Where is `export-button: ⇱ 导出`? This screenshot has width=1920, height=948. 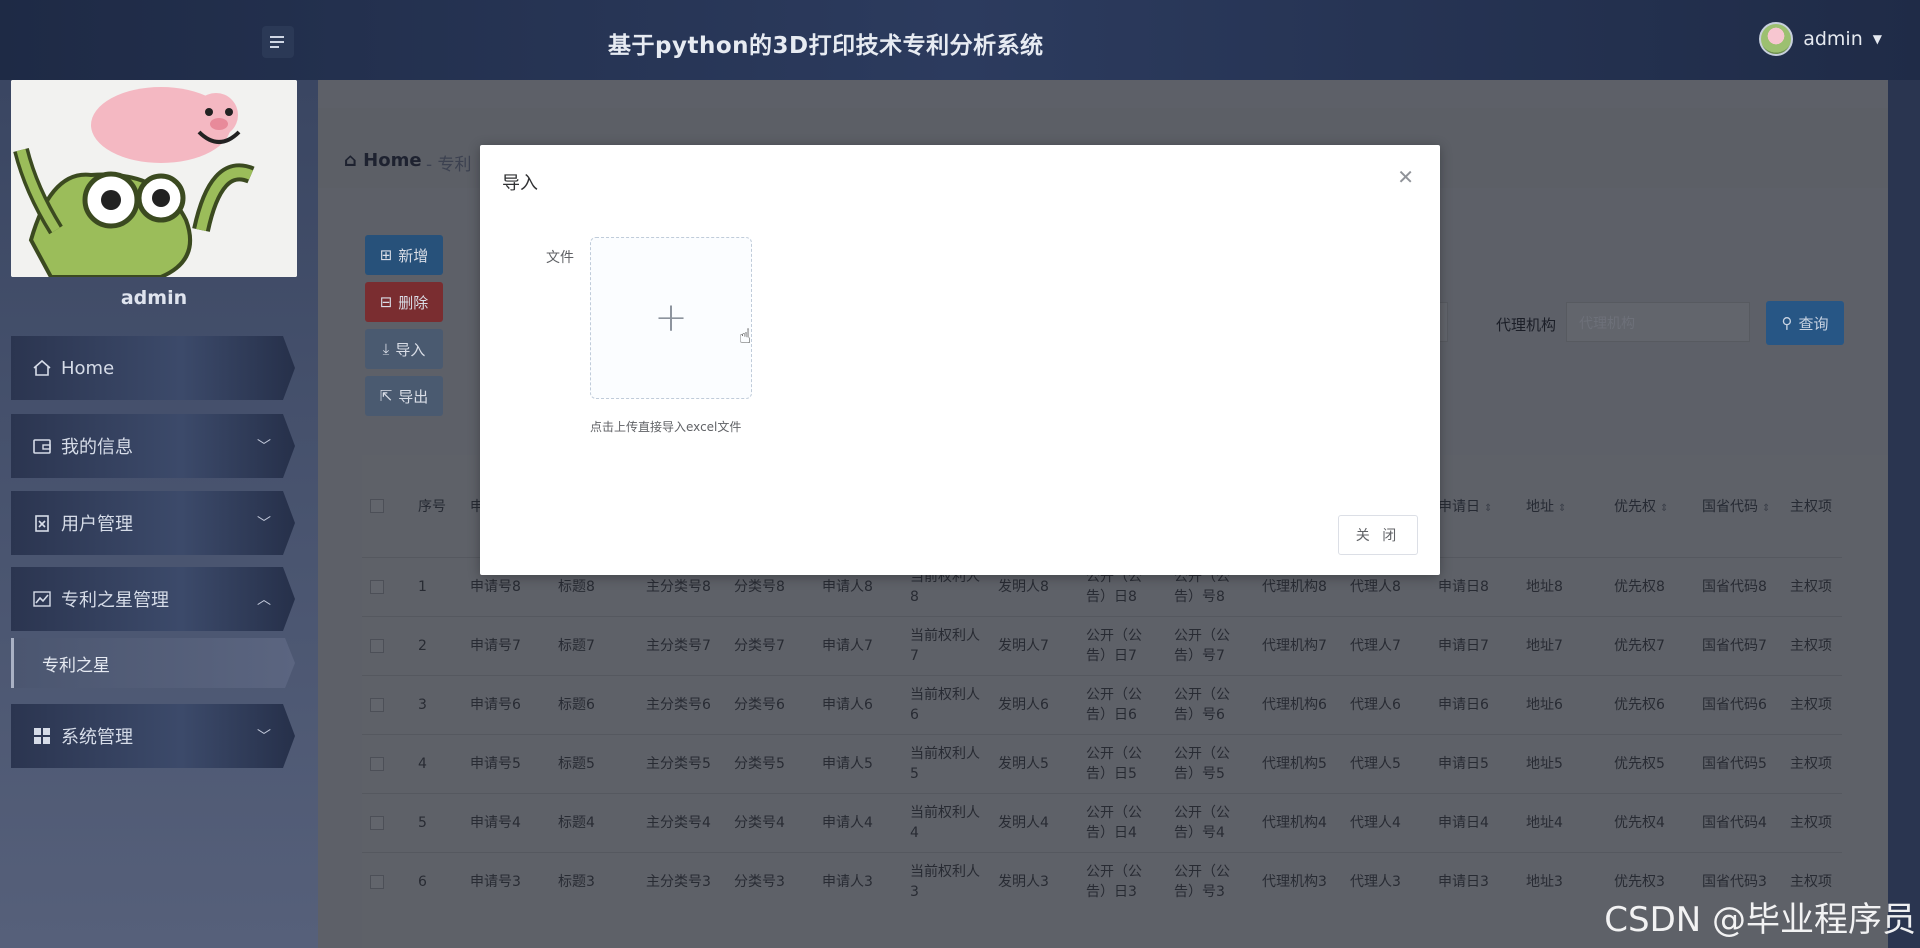 export-button: ⇱ 导出 is located at coordinates (404, 396).